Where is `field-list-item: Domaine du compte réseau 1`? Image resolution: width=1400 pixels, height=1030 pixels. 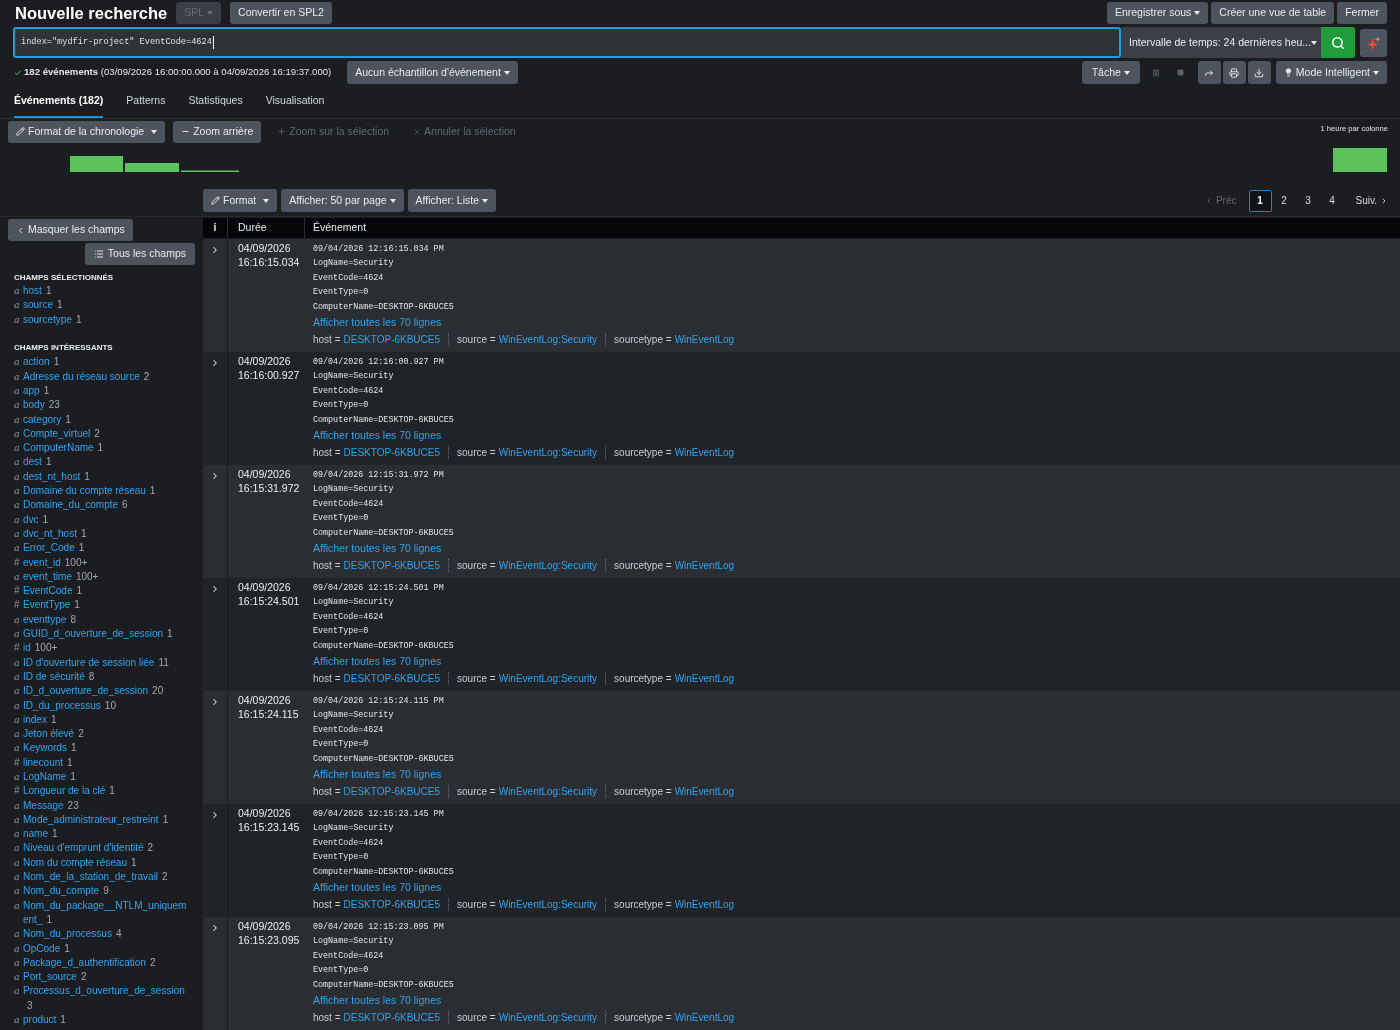
field-list-item: Domaine du compte réseau 1 is located at coordinates (89, 491).